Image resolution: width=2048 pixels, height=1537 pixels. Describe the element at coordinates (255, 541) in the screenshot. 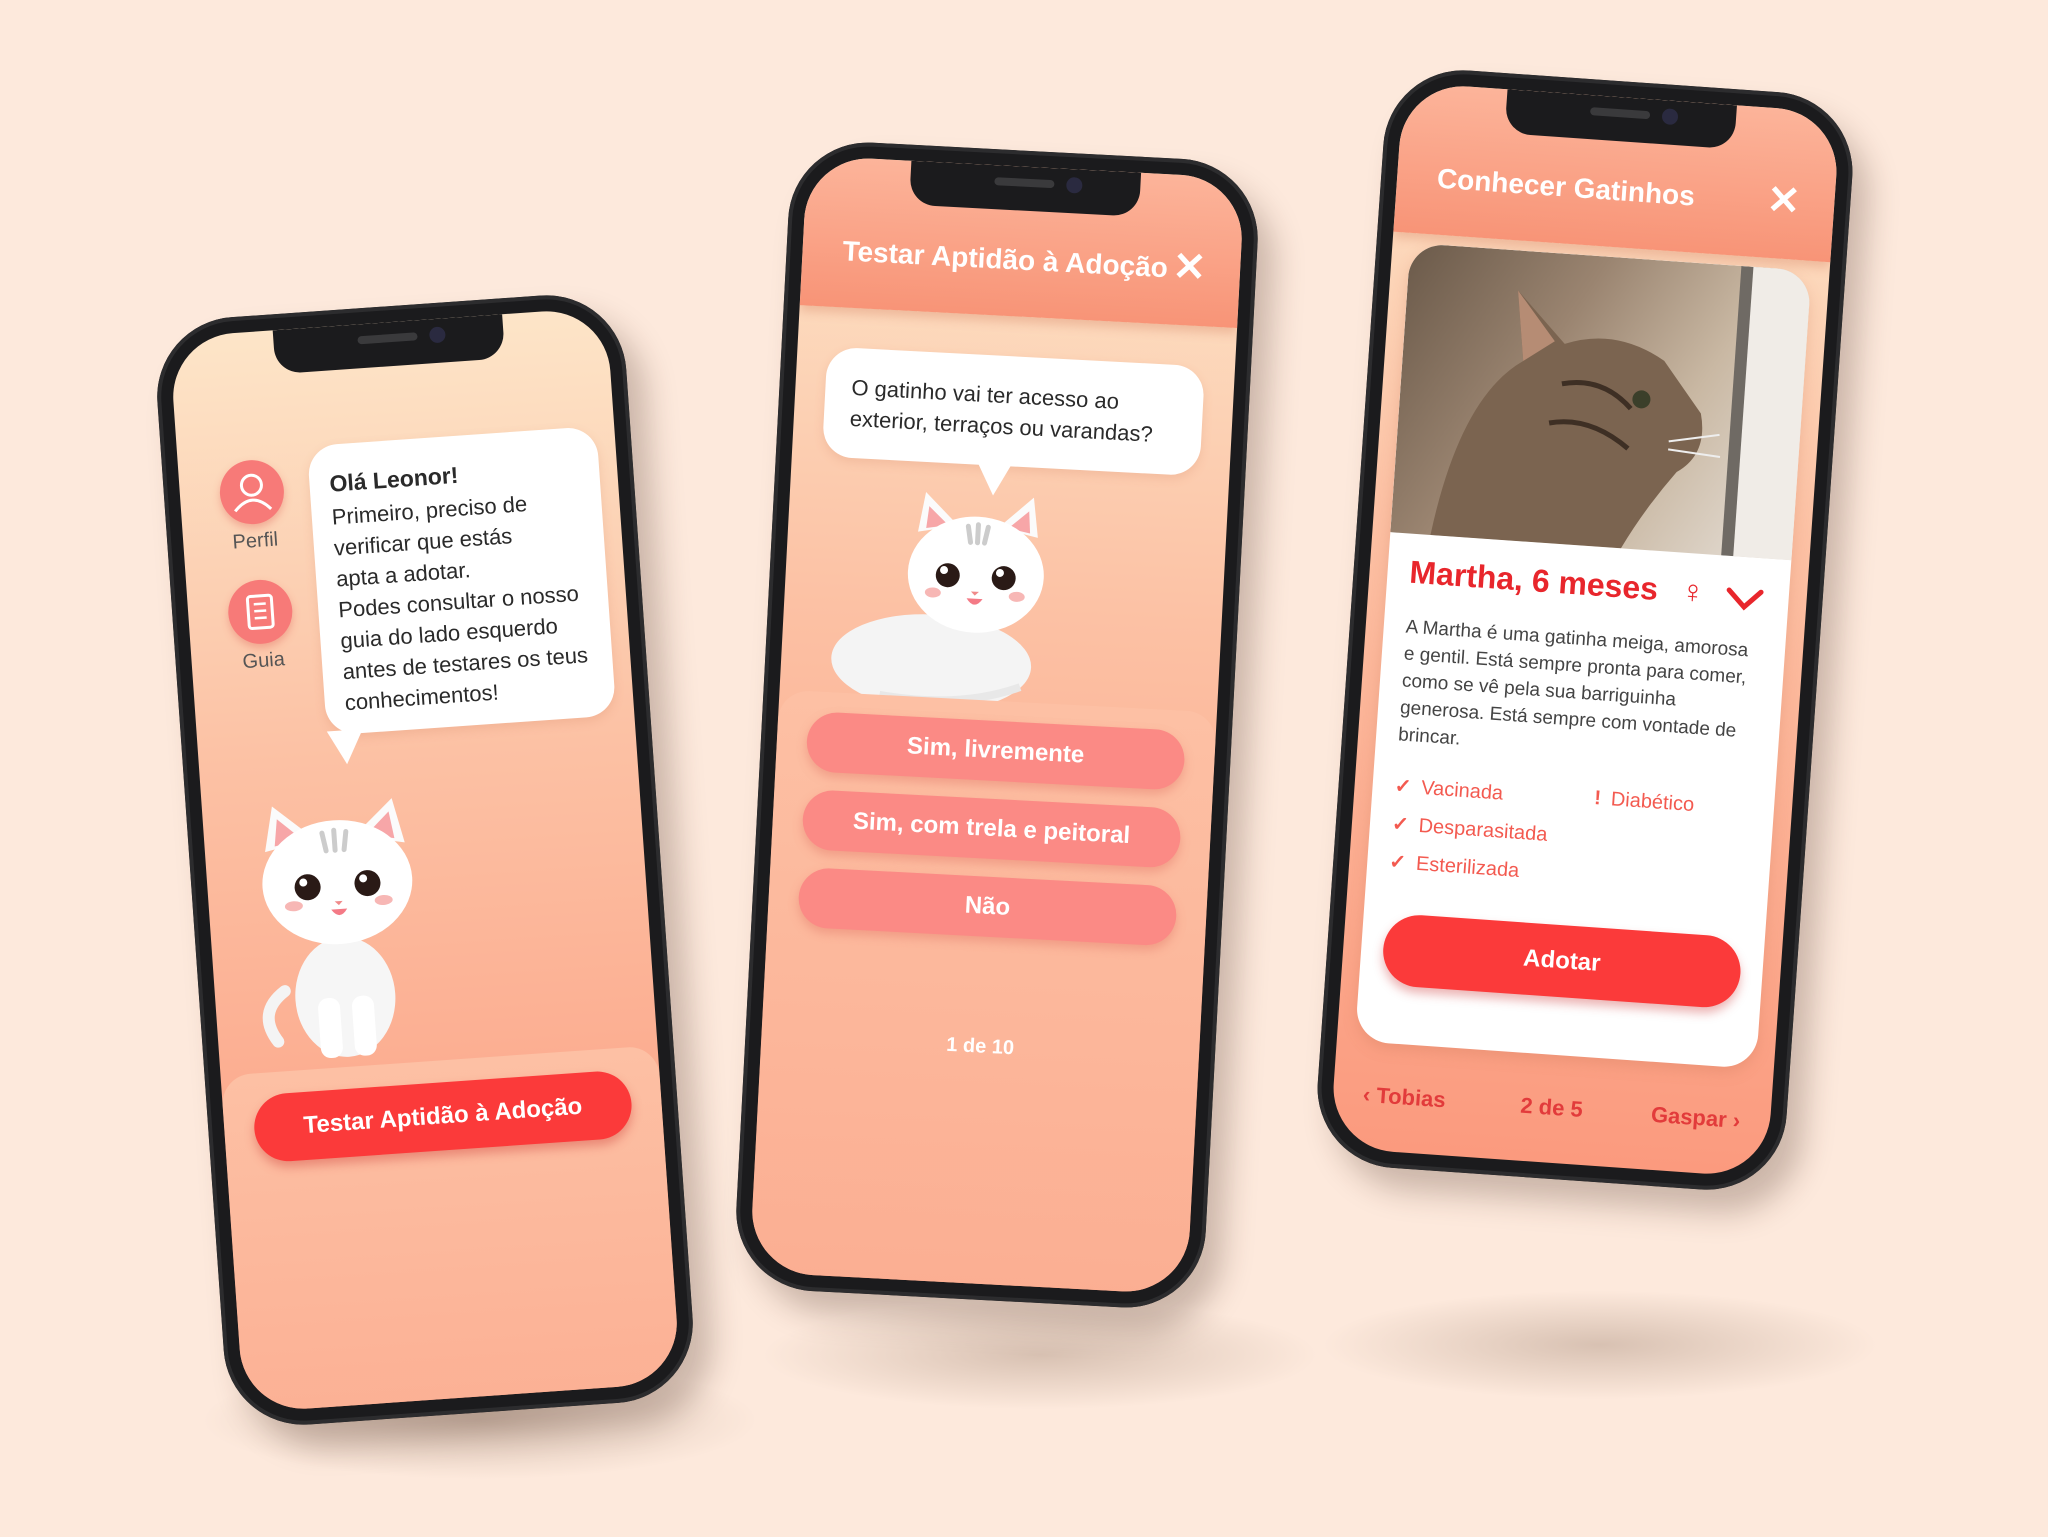

I see `profile-label: Perfil` at that location.